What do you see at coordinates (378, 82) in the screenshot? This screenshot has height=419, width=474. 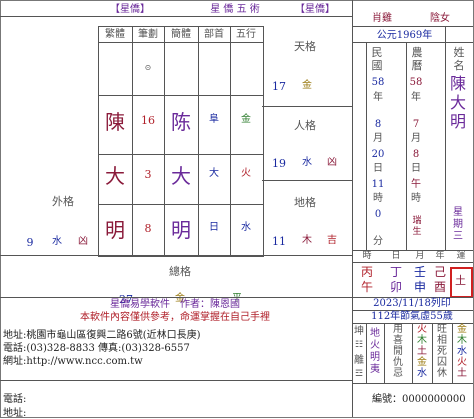 I see `mg-year: 58` at bounding box center [378, 82].